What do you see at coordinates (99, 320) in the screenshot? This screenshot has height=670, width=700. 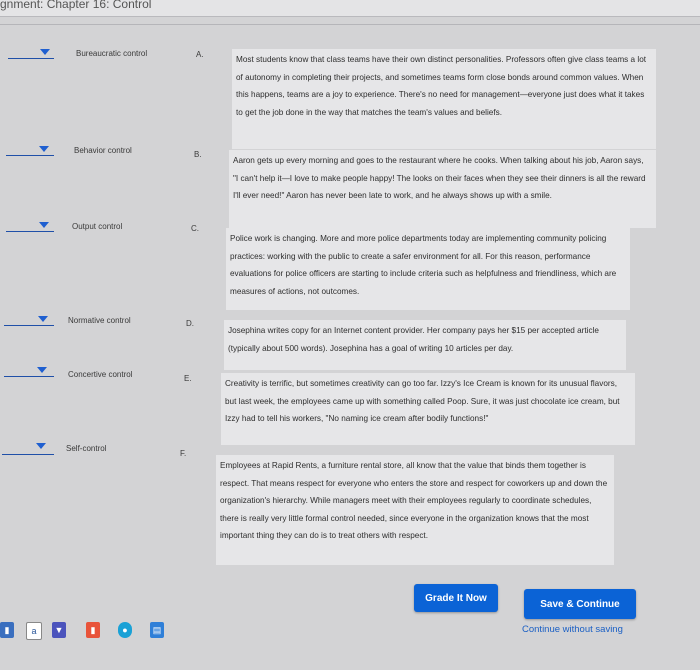 I see `term-label: Normative control` at bounding box center [99, 320].